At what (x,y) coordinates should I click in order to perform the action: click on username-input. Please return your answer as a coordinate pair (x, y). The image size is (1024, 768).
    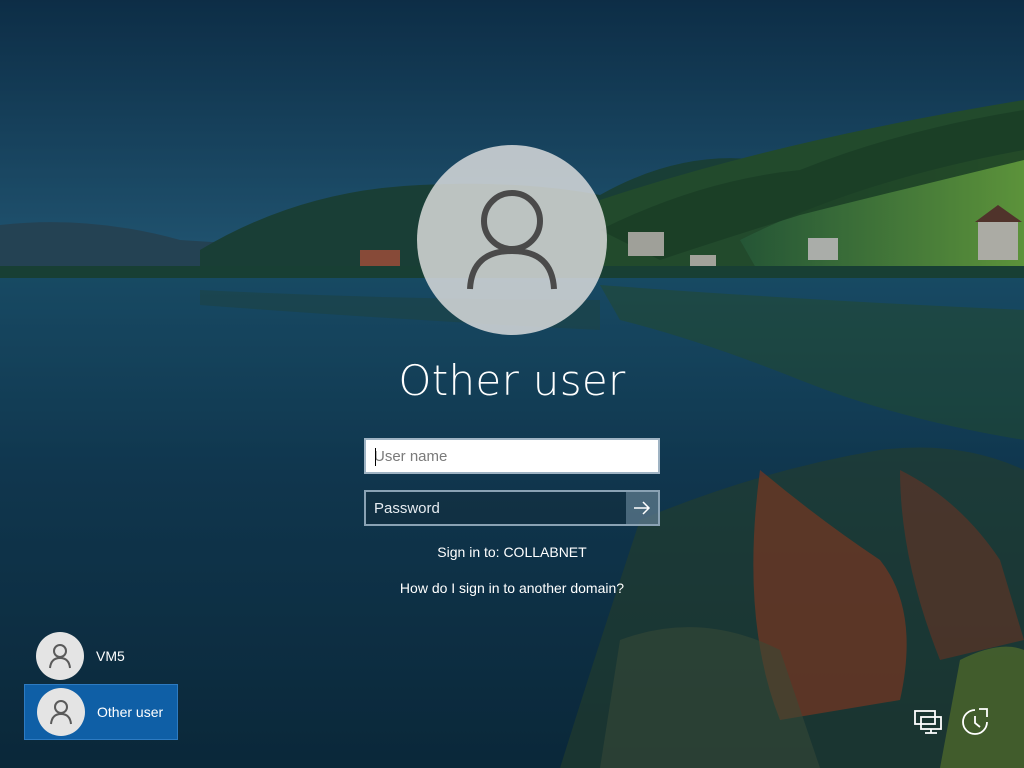
    Looking at the image, I should click on (512, 456).